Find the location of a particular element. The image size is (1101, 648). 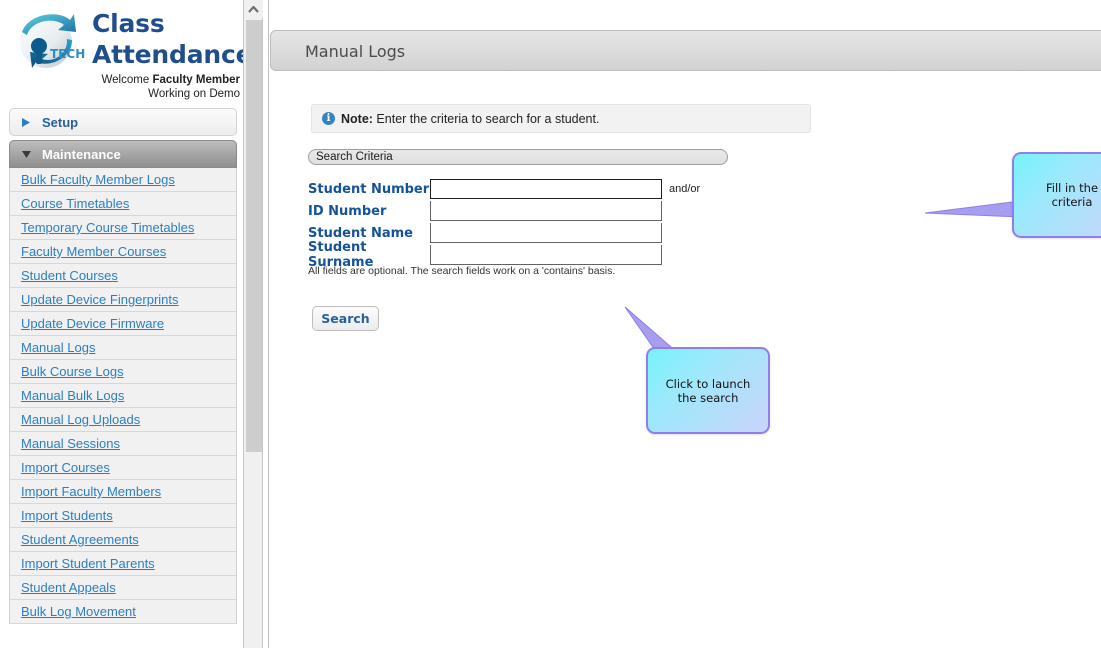

sidebar-section-maintenance: Maintenance is located at coordinates (123, 154).